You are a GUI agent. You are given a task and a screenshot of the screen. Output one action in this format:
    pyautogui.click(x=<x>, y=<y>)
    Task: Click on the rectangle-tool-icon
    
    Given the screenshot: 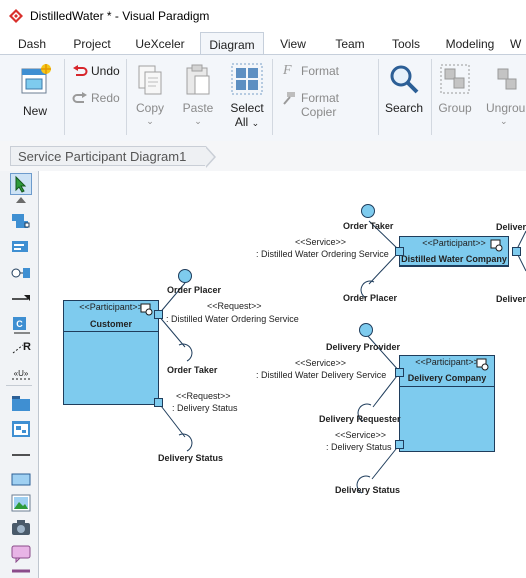 What is the action you would take?
    pyautogui.click(x=21, y=479)
    